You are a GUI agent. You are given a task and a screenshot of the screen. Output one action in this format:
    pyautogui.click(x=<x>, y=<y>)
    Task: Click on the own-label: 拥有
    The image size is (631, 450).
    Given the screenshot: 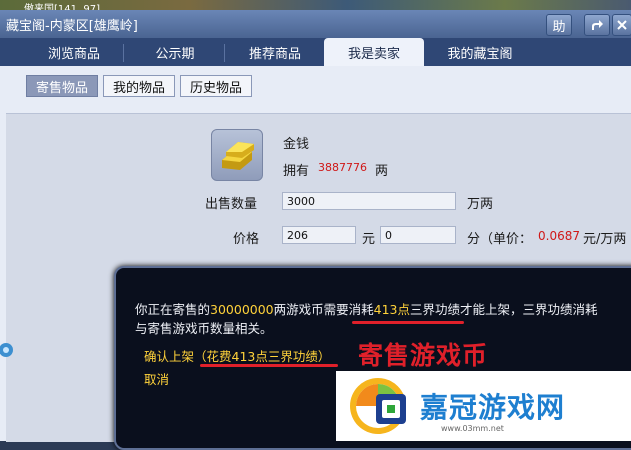 What is the action you would take?
    pyautogui.click(x=296, y=171)
    